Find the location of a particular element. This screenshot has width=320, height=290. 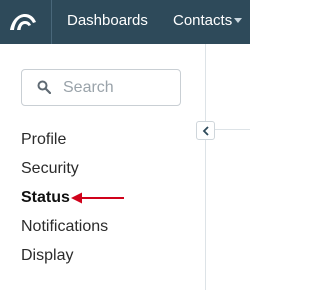

nav-contacts: Contacts is located at coordinates (202, 21).